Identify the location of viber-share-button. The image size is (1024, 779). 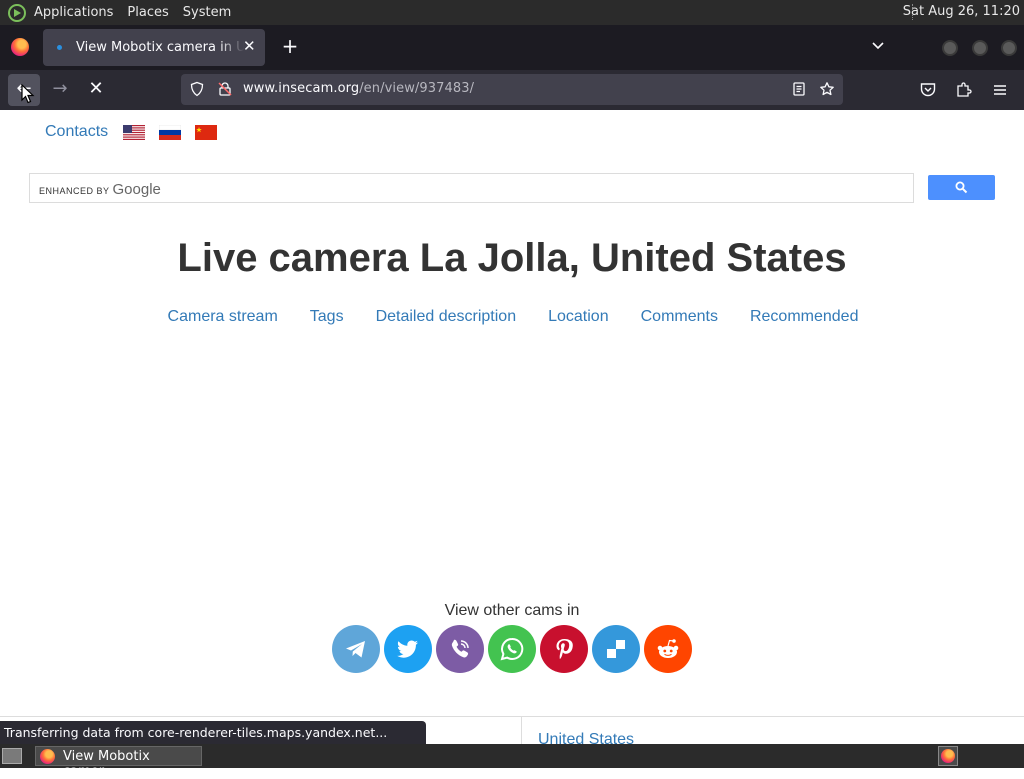
(460, 649).